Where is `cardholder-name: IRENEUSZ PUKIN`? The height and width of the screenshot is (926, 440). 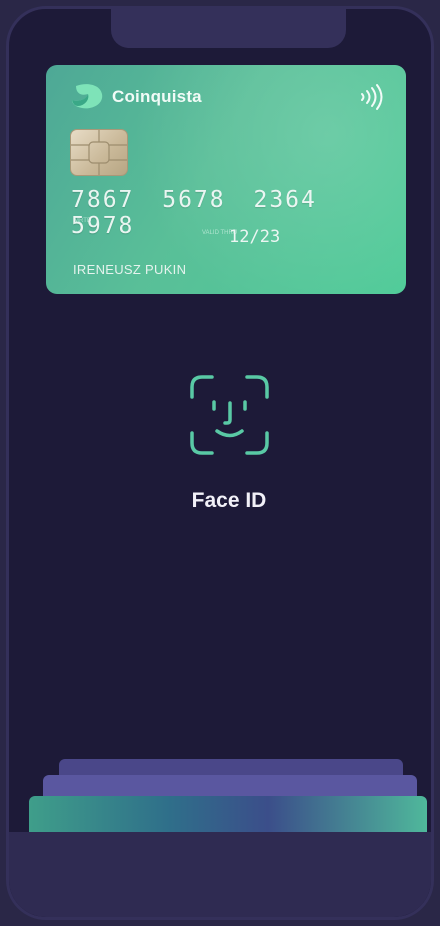
cardholder-name: IRENEUSZ PUKIN is located at coordinates (130, 269).